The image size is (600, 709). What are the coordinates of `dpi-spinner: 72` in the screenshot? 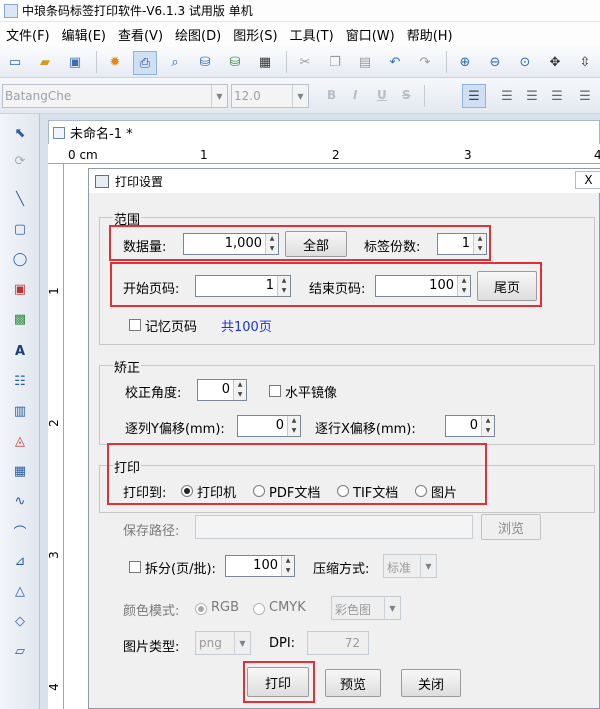 It's located at (338, 643).